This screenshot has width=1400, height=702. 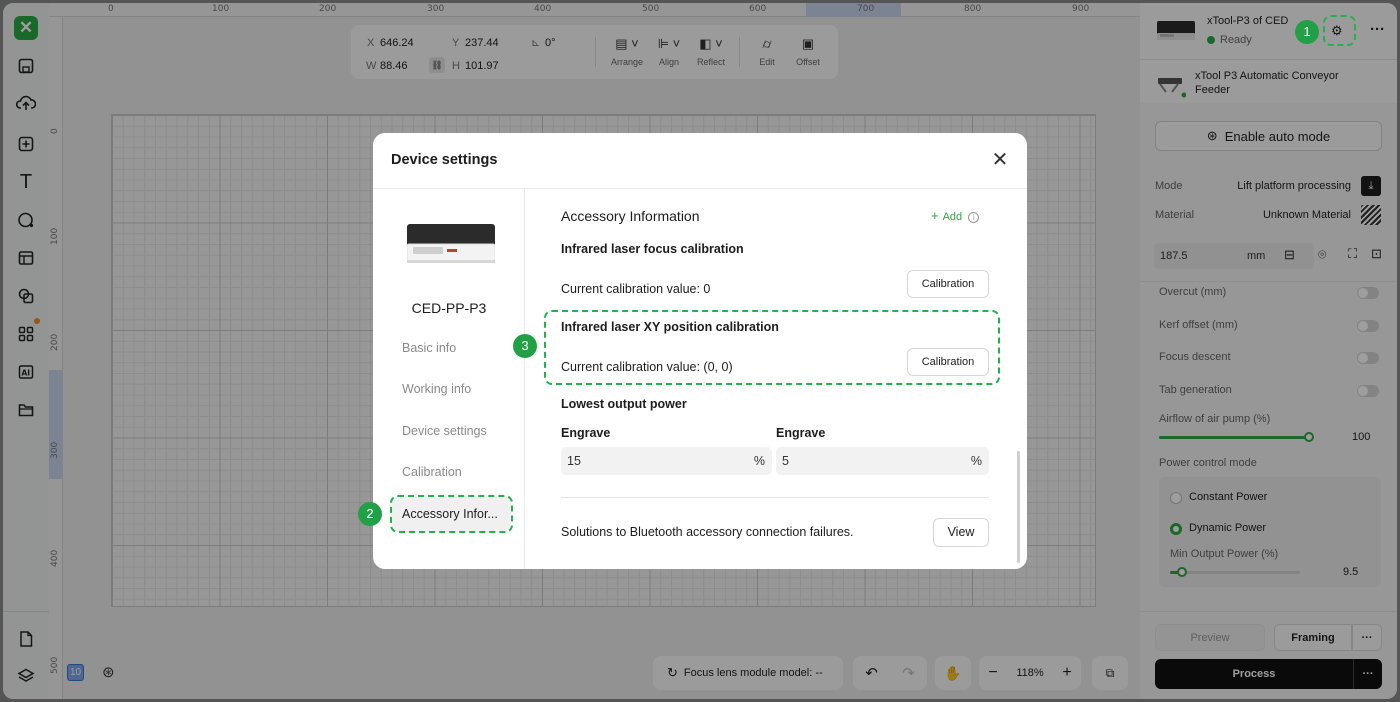 What do you see at coordinates (370, 514) in the screenshot?
I see `step-marker-2: 2` at bounding box center [370, 514].